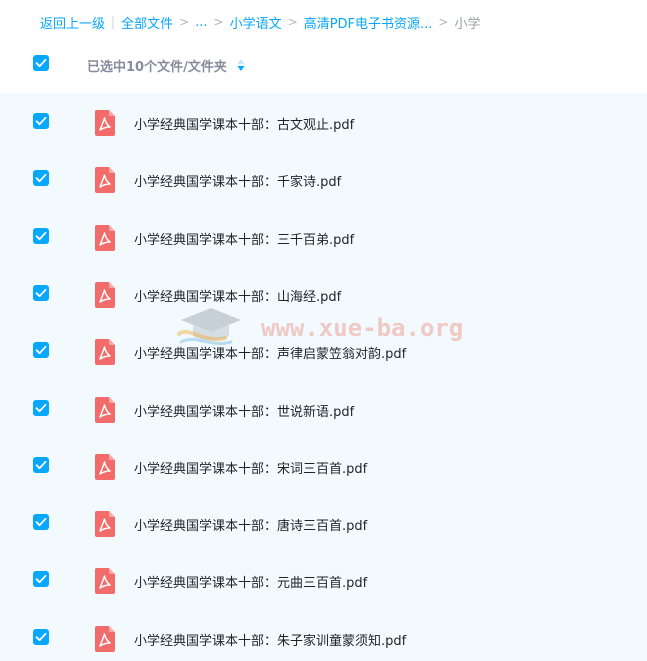  I want to click on select-all-checkbox, so click(41, 63).